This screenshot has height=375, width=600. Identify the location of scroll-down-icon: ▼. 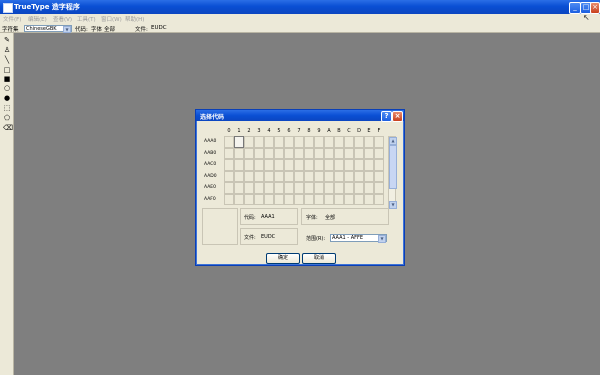
(393, 205).